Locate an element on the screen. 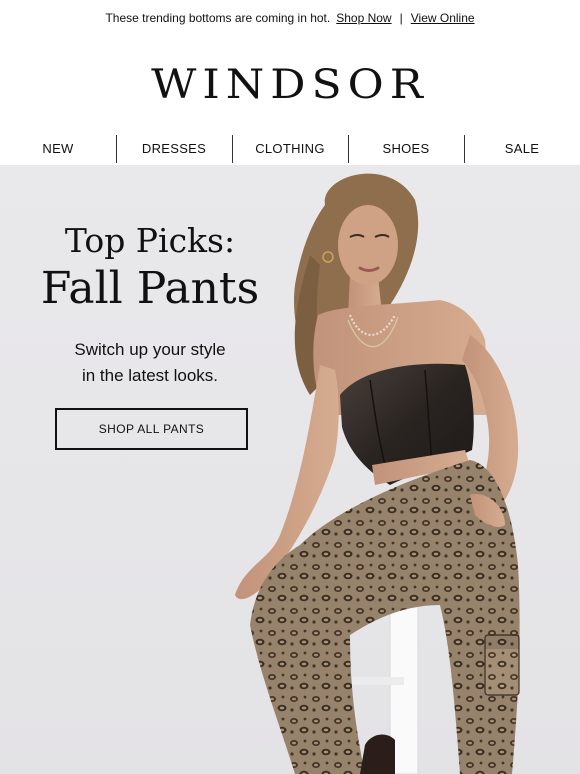  nav-item-shoes: SHOES is located at coordinates (406, 148).